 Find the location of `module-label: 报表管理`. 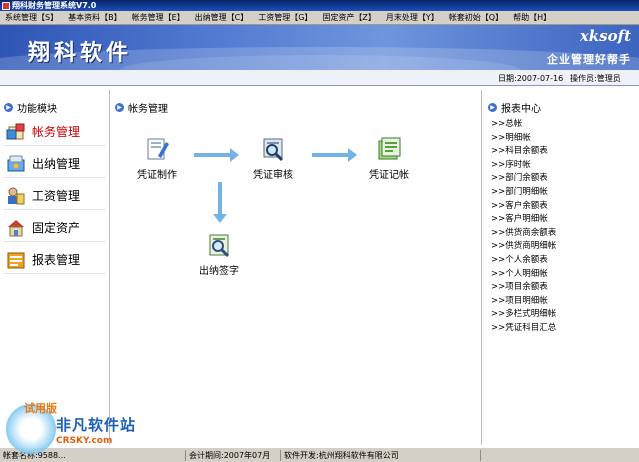

module-label: 报表管理 is located at coordinates (56, 260).